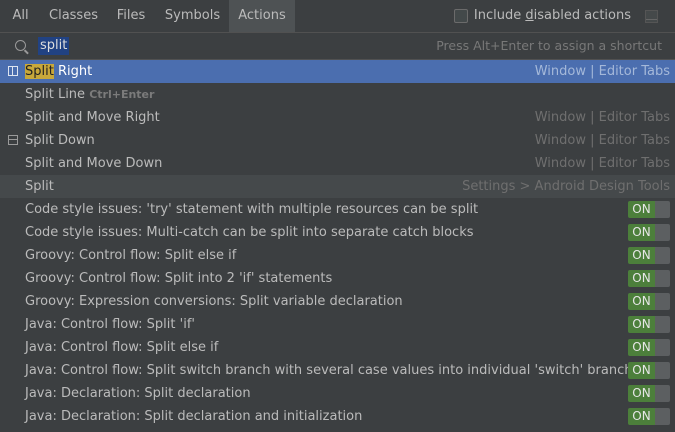 This screenshot has height=432, width=675. Describe the element at coordinates (54, 46) in the screenshot. I see `search-input: split` at that location.